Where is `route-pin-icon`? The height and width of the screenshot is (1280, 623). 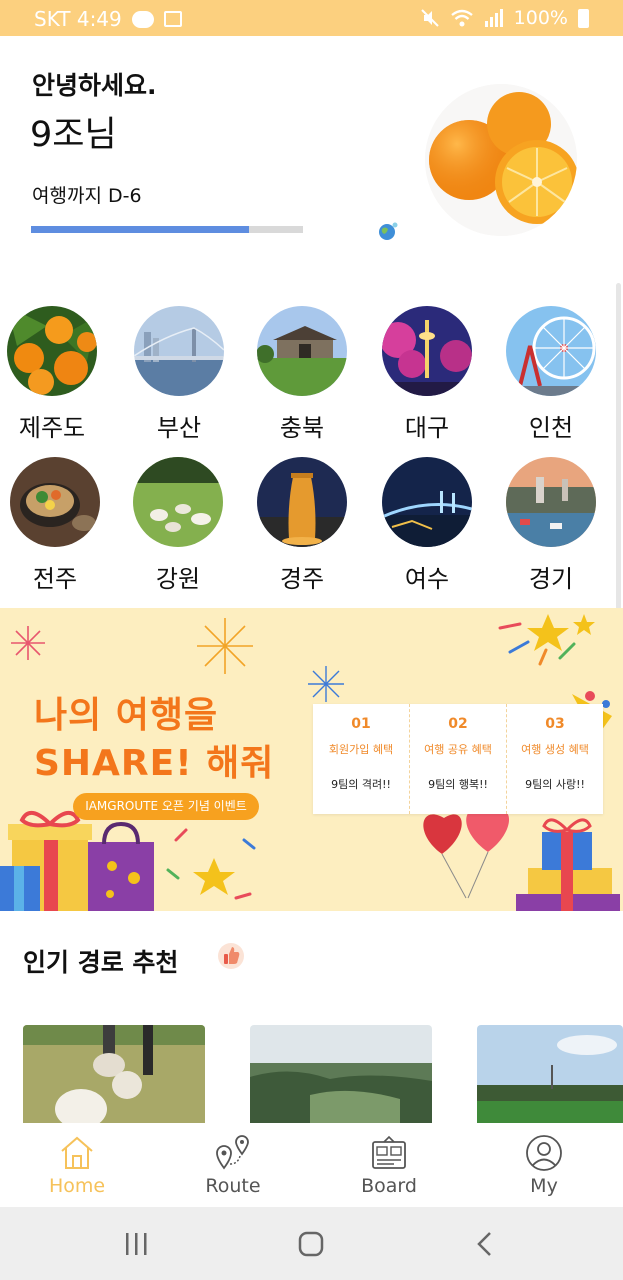 route-pin-icon is located at coordinates (232, 1152).